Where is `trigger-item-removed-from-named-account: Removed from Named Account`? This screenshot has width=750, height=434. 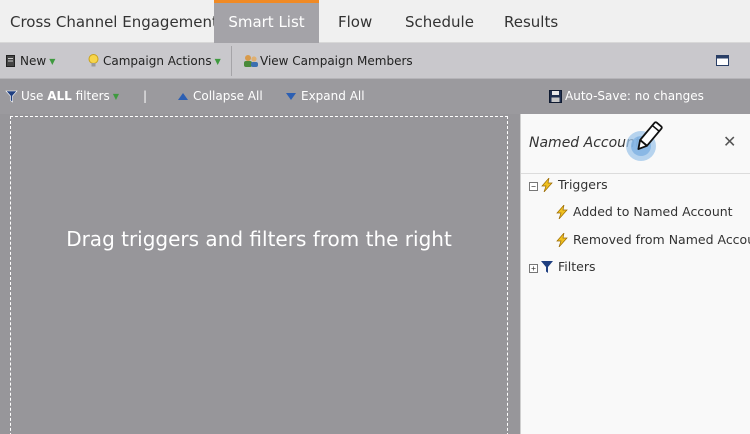 trigger-item-removed-from-named-account: Removed from Named Account is located at coordinates (652, 240).